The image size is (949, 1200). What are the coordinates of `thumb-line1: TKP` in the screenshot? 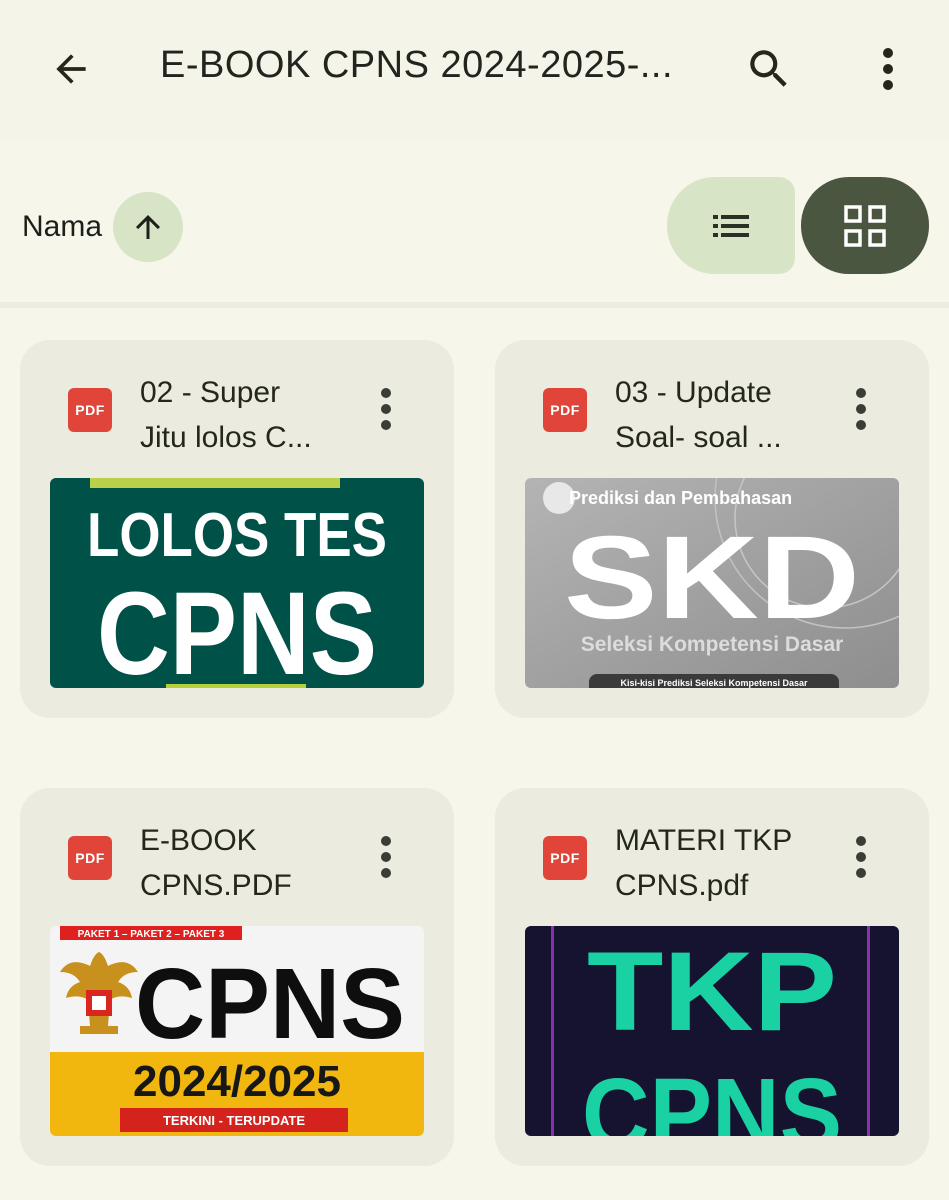 It's located at (712, 991).